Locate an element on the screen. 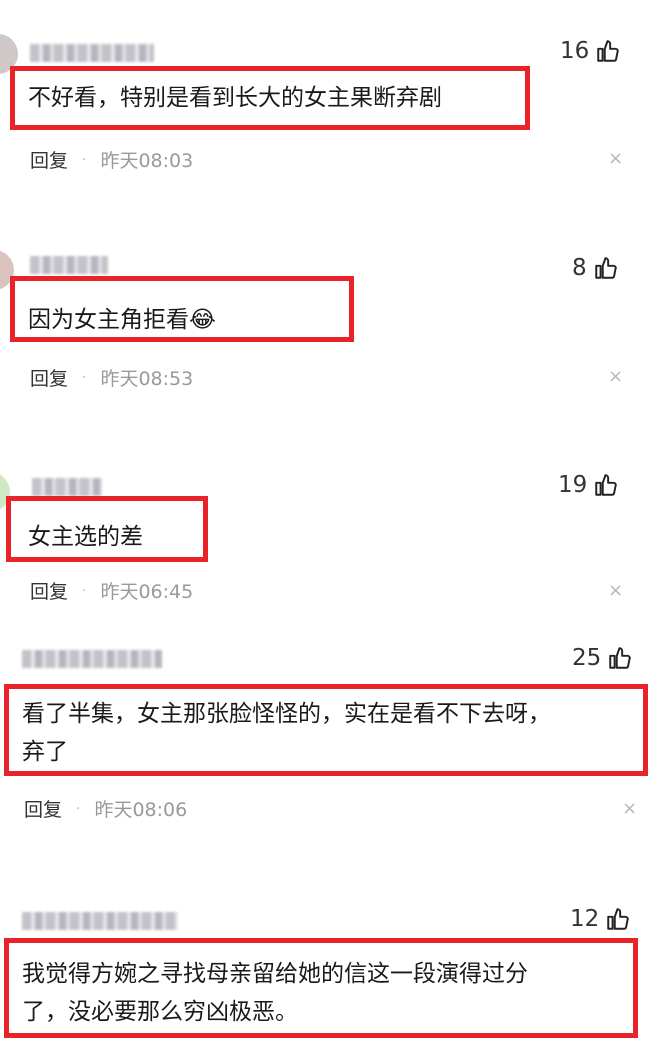 This screenshot has width=660, height=1048. comment-text-line: 我觉得方婉之寻找母亲留给她的信这一段演得过分 is located at coordinates (275, 974).